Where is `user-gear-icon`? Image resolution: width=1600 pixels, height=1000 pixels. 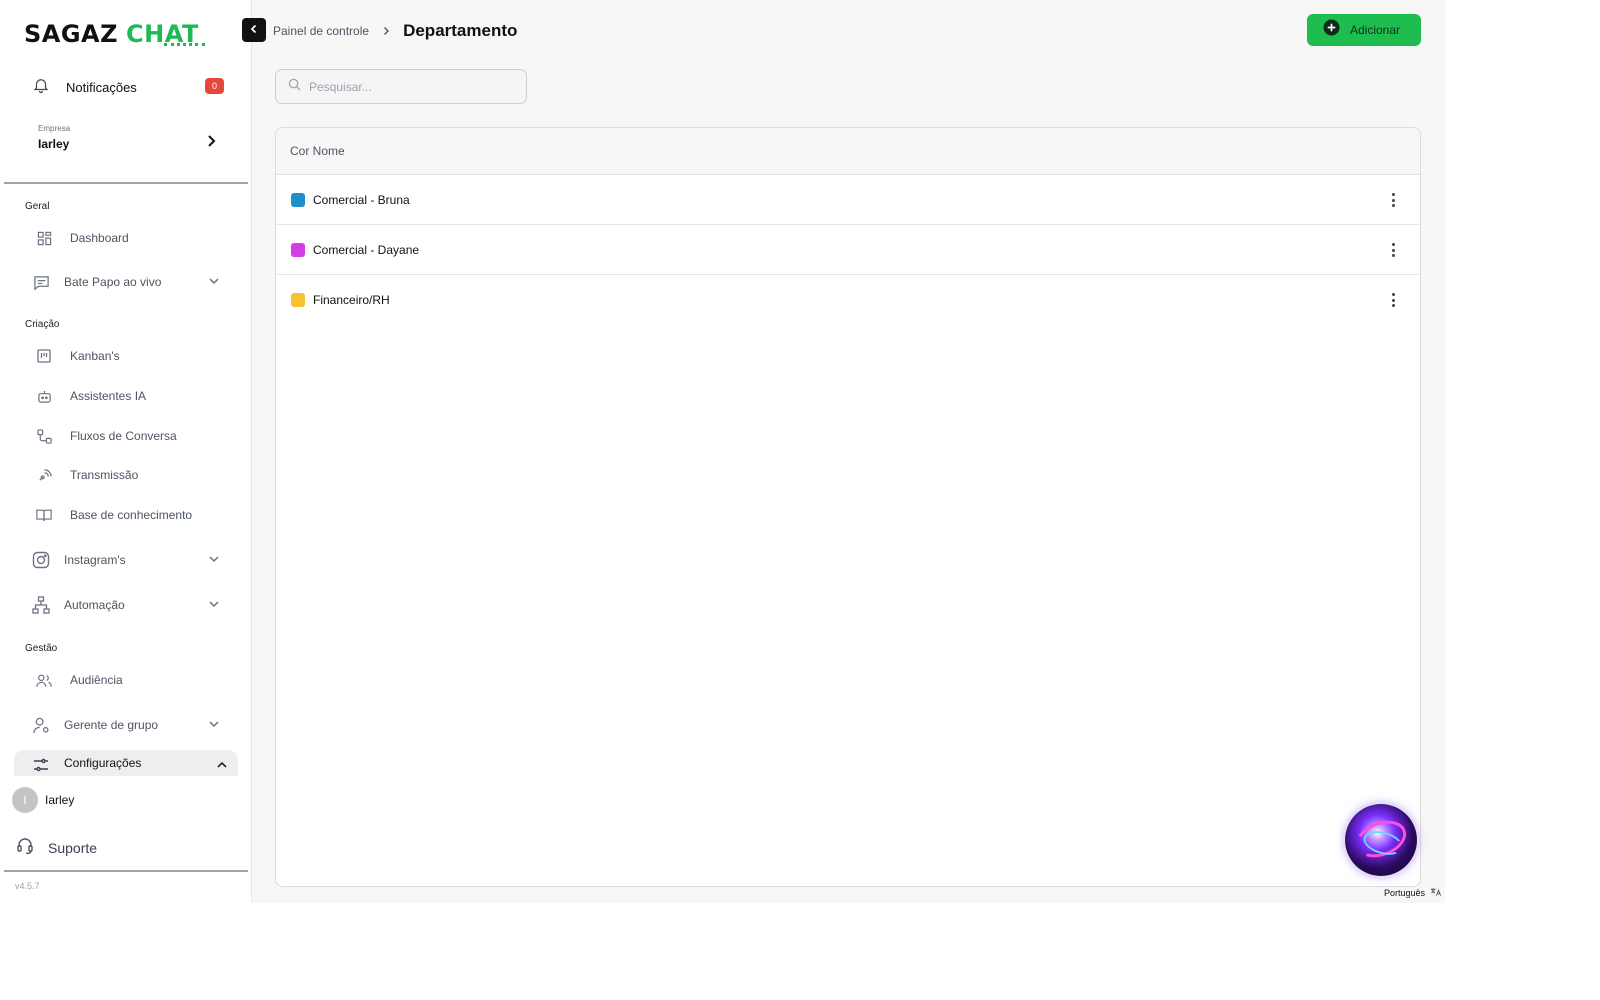 user-gear-icon is located at coordinates (41, 725).